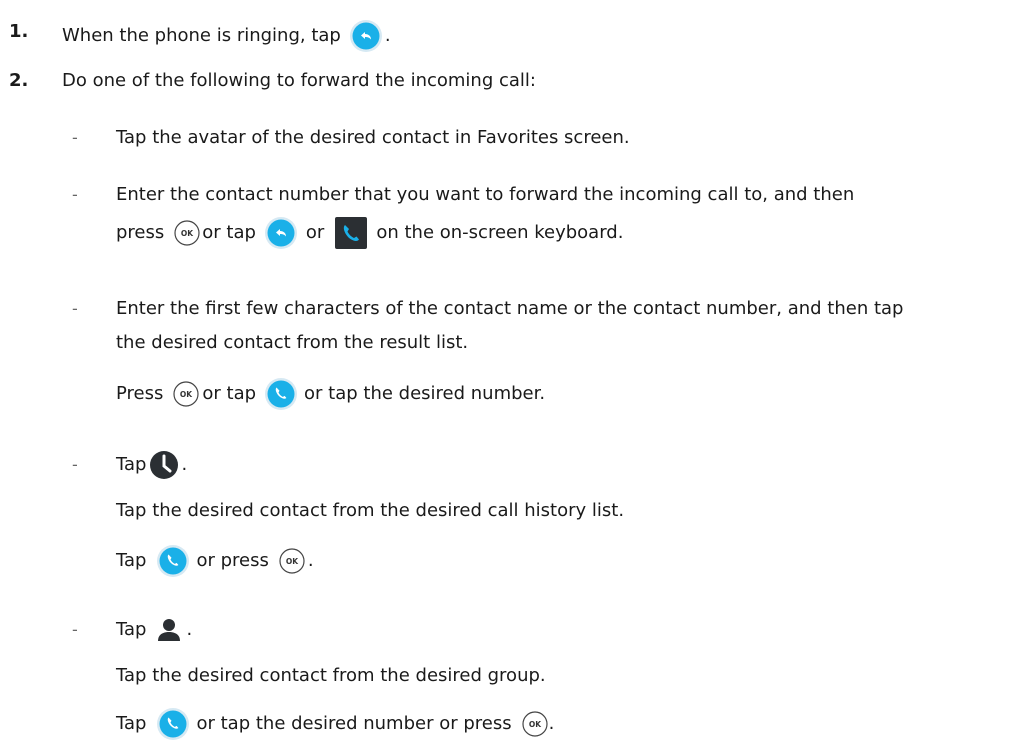 The image size is (1027, 742). What do you see at coordinates (164, 465) in the screenshot?
I see `history-icon` at bounding box center [164, 465].